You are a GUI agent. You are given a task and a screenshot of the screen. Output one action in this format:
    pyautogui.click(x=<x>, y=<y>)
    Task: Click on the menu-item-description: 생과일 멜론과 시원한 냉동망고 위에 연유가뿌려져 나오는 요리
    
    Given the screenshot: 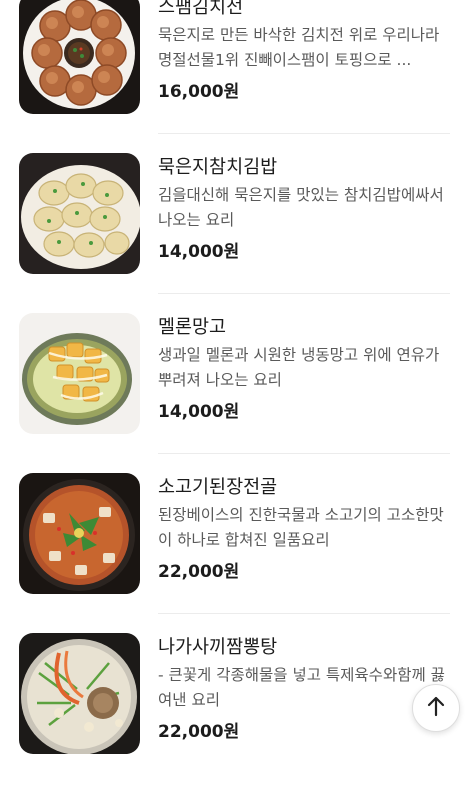 What is the action you would take?
    pyautogui.click(x=299, y=367)
    